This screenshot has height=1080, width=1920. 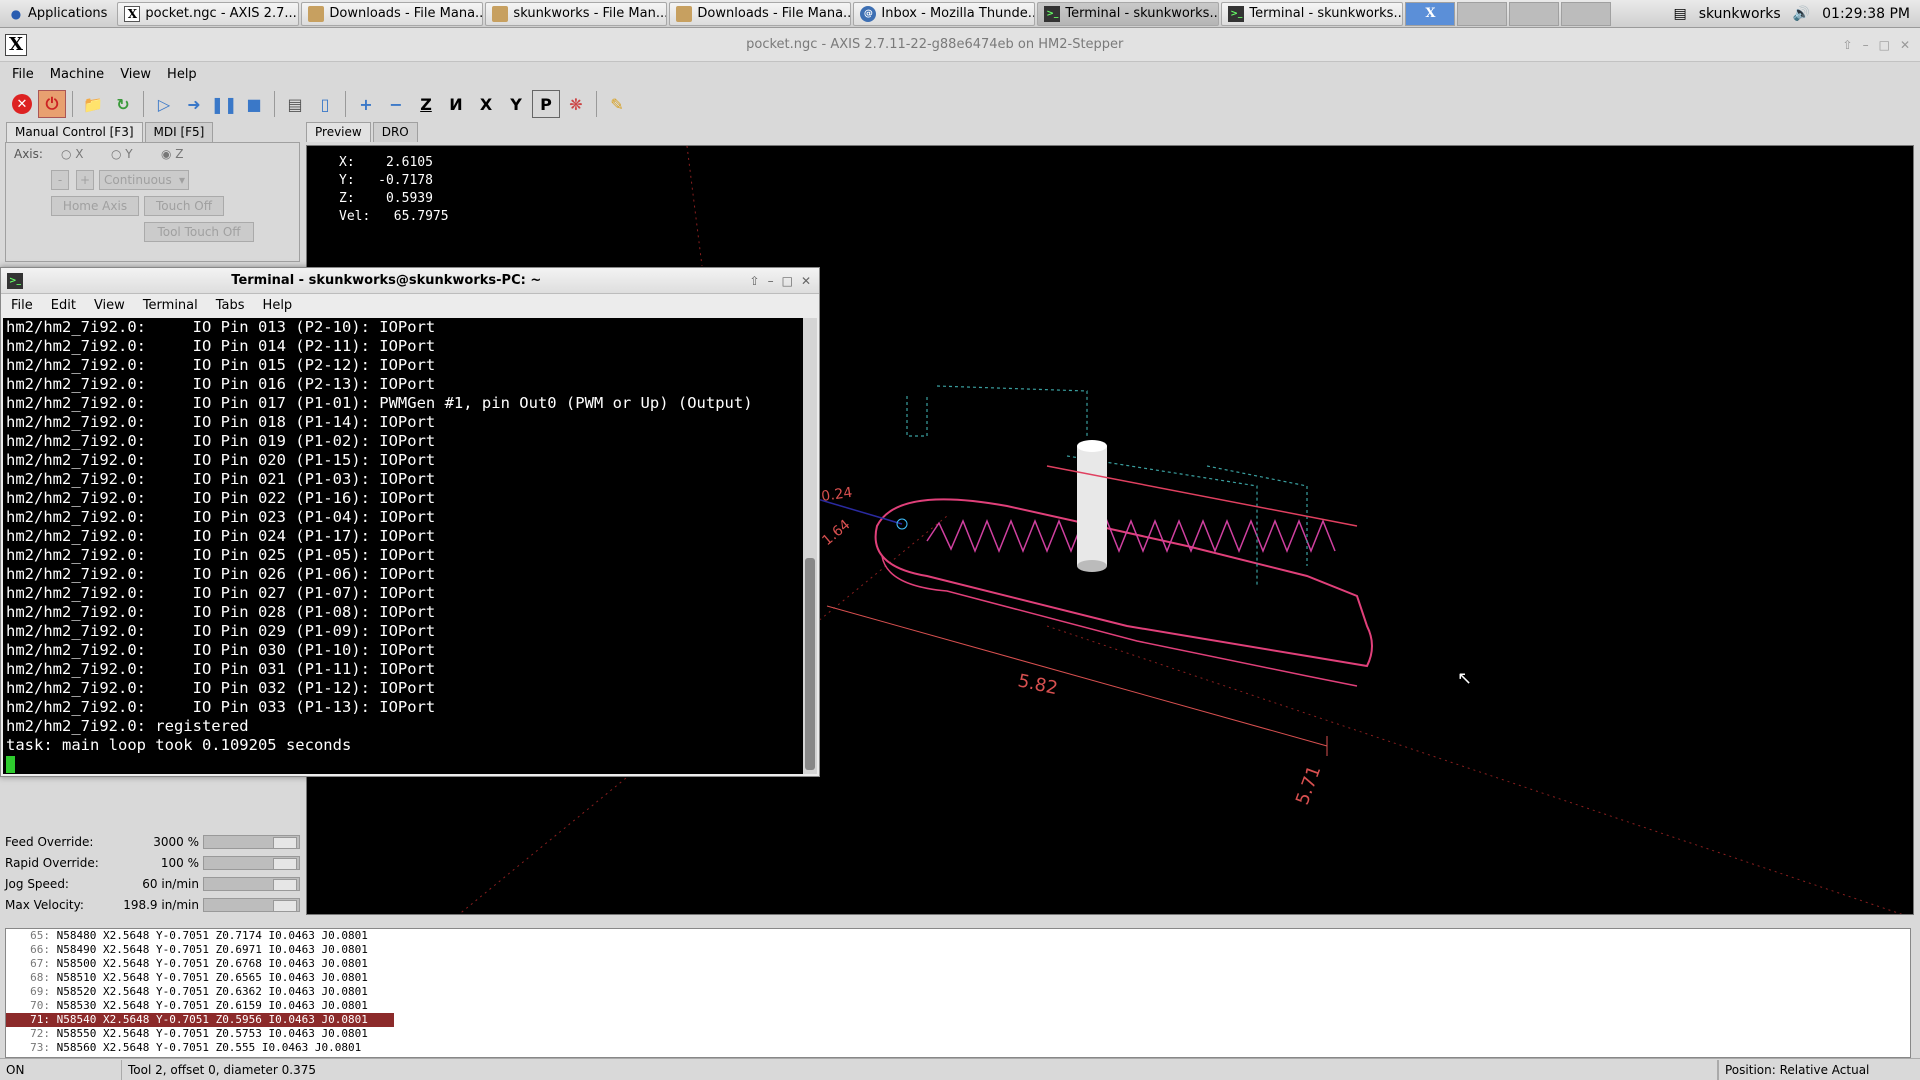 What do you see at coordinates (426, 104) in the screenshot?
I see `view-z-icon: Z` at bounding box center [426, 104].